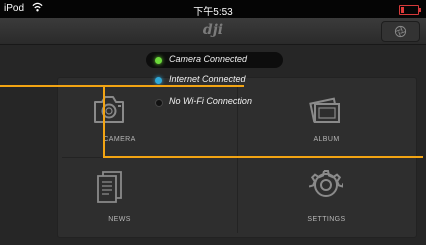 Image resolution: width=426 pixels, height=245 pixels. What do you see at coordinates (213, 12) in the screenshot?
I see `status-time: 下午5:53` at bounding box center [213, 12].